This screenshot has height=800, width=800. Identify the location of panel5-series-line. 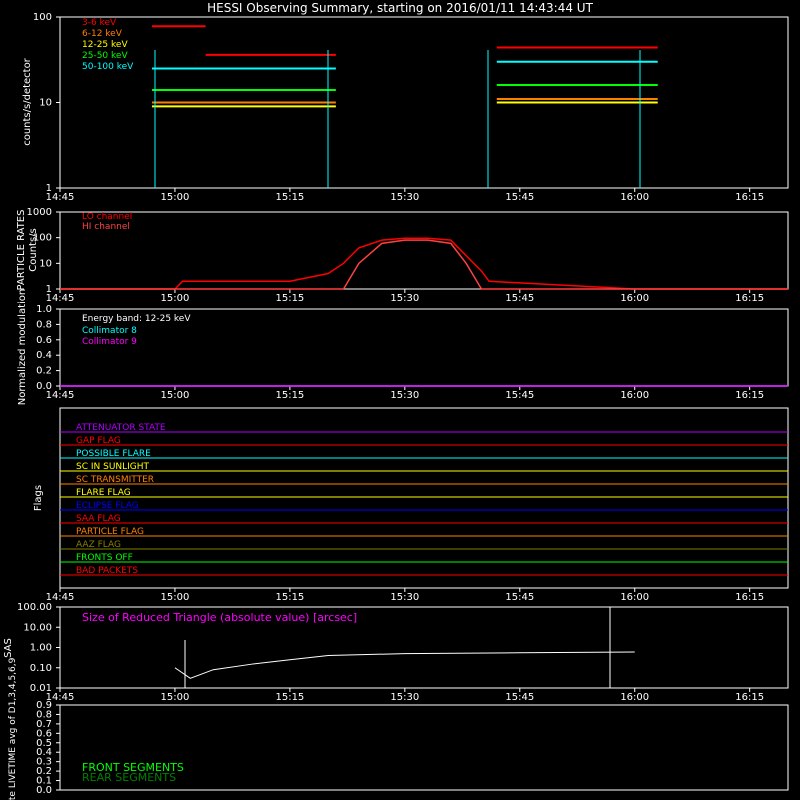
(404, 665).